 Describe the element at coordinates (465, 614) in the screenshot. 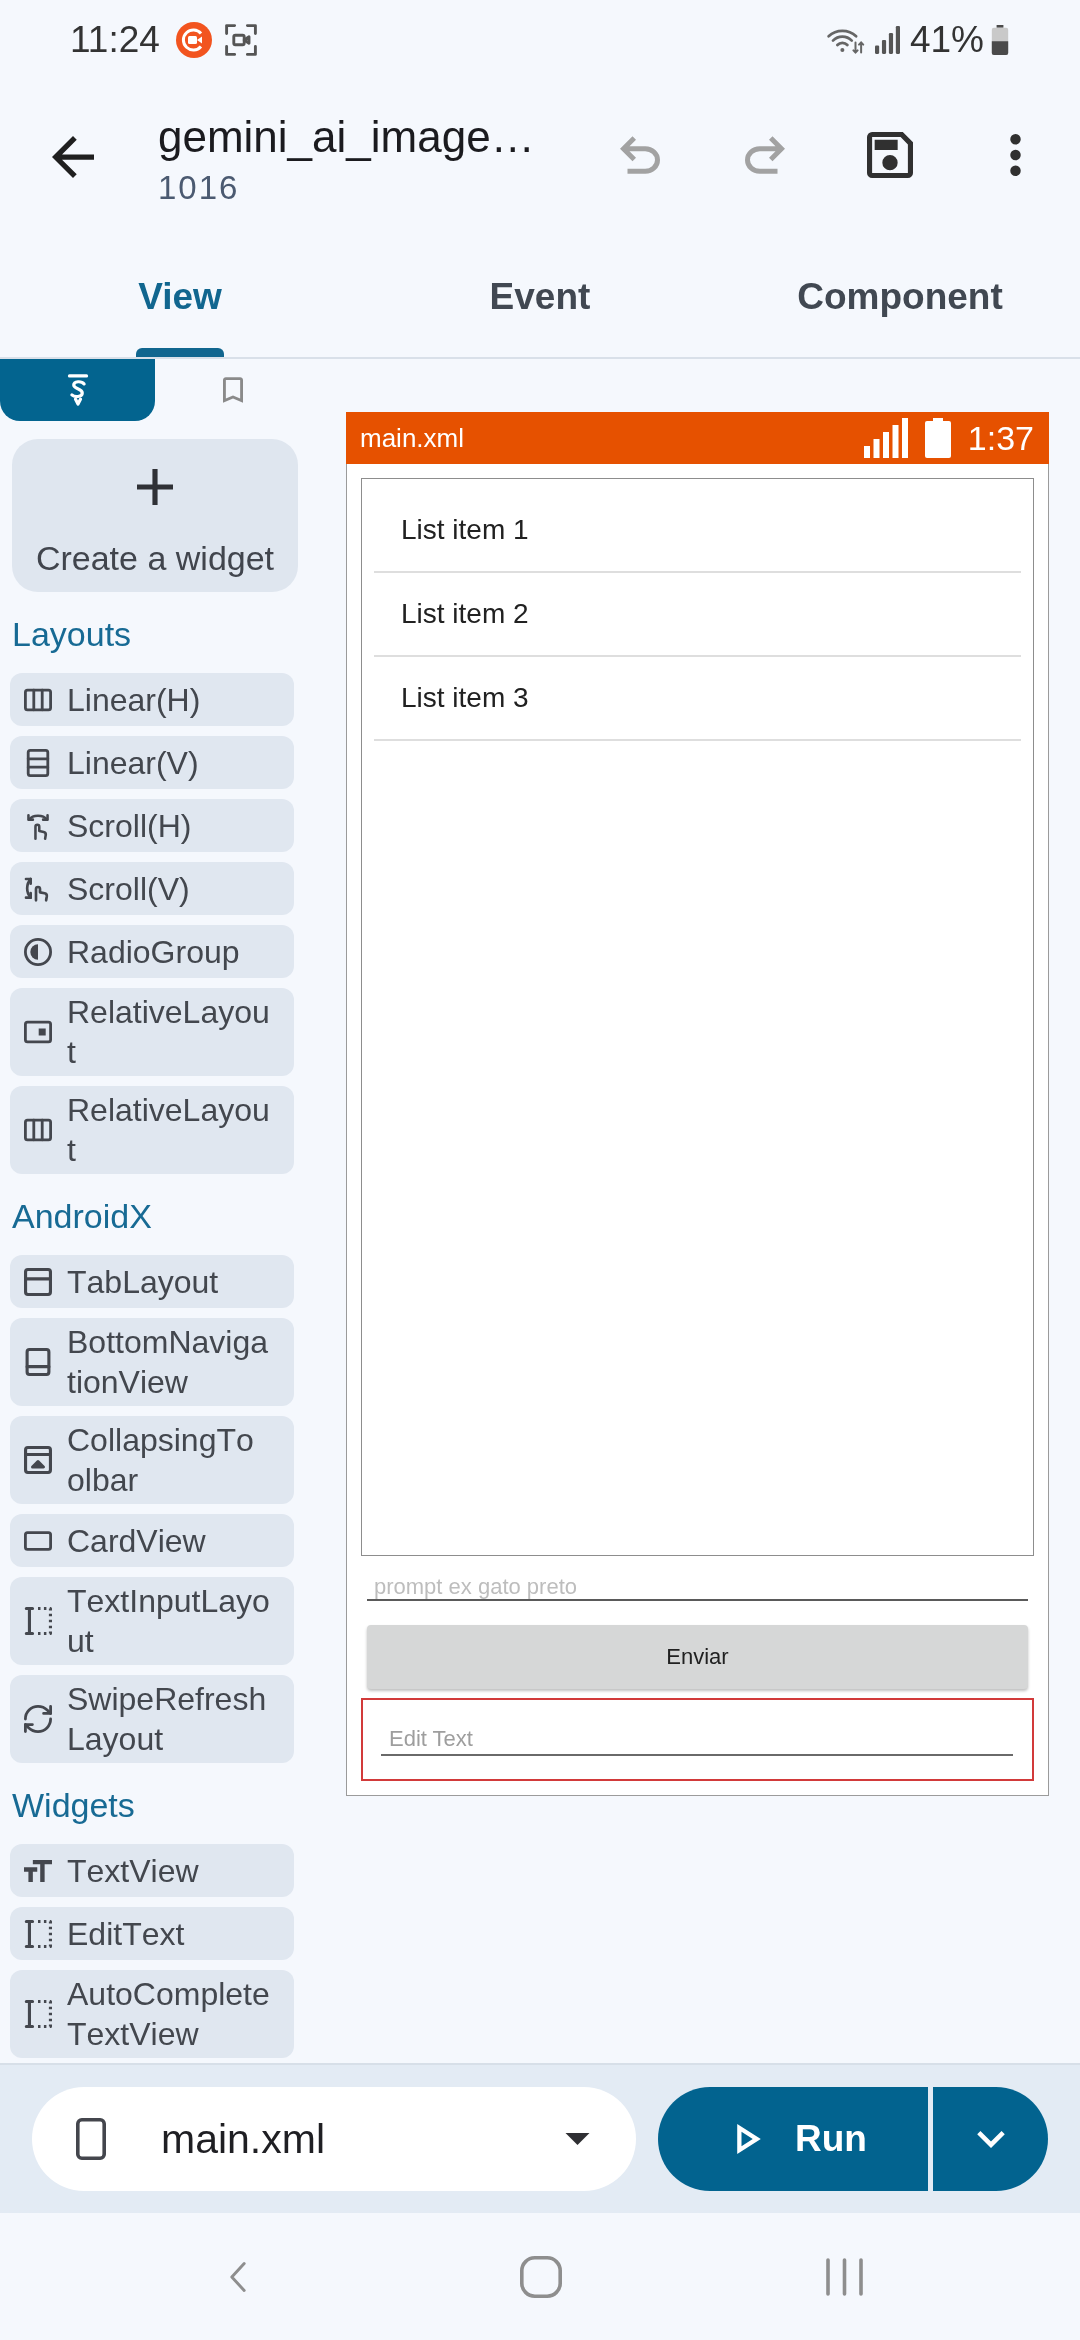

I see `list-item: List item 2` at that location.